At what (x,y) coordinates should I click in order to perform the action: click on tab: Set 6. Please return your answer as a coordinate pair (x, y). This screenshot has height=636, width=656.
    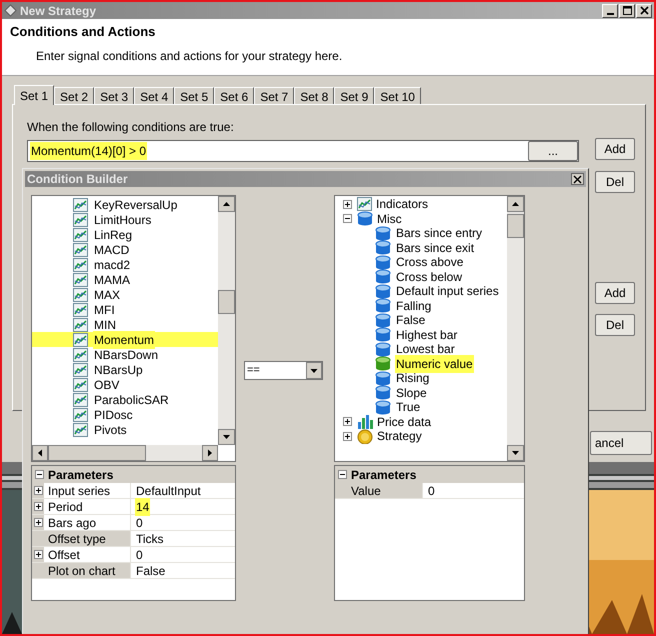
    Looking at the image, I should click on (234, 95).